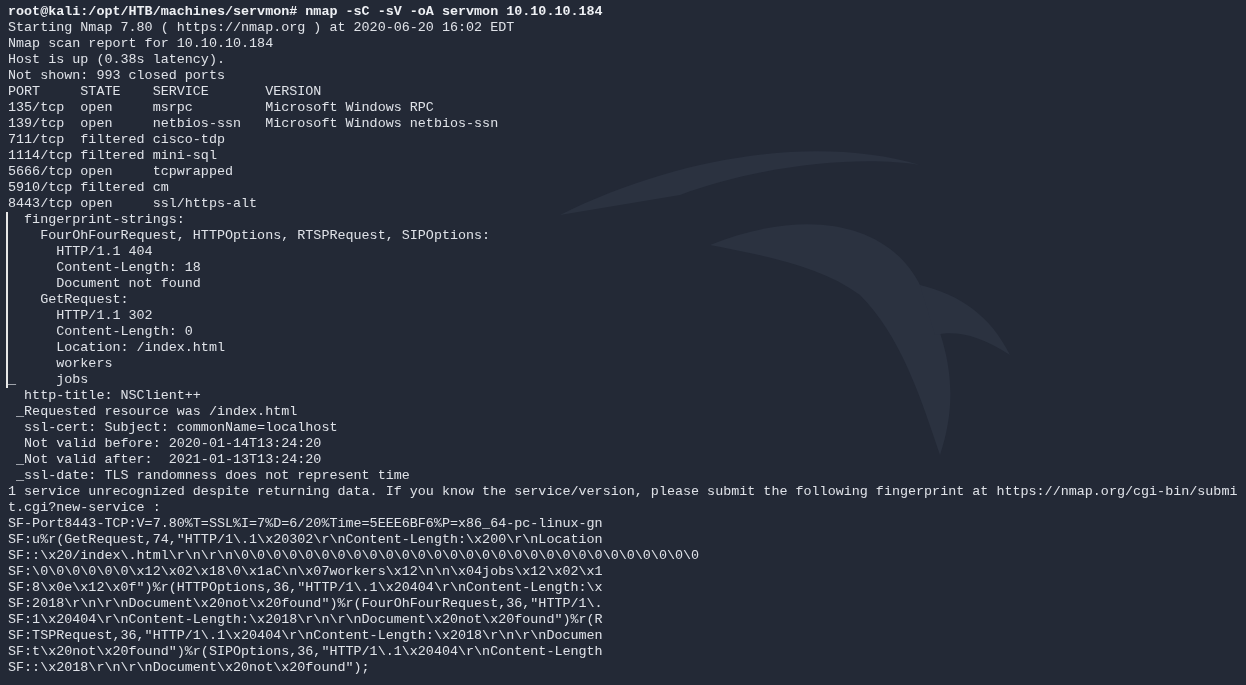 The width and height of the screenshot is (1246, 685). I want to click on output-line: Not valid before: 2020-01-14T13:24:20, so click(172, 443).